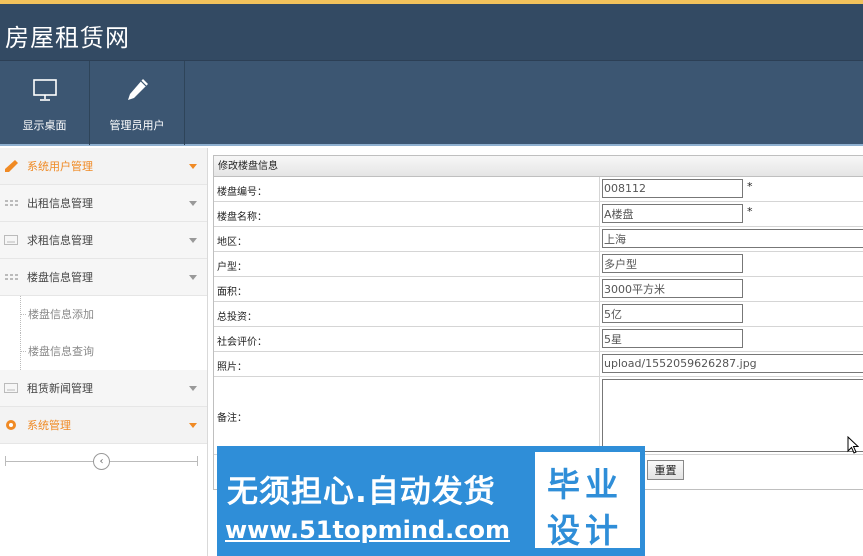  I want to click on sidebar-item-system-users: 系统用户管理, so click(103, 166).